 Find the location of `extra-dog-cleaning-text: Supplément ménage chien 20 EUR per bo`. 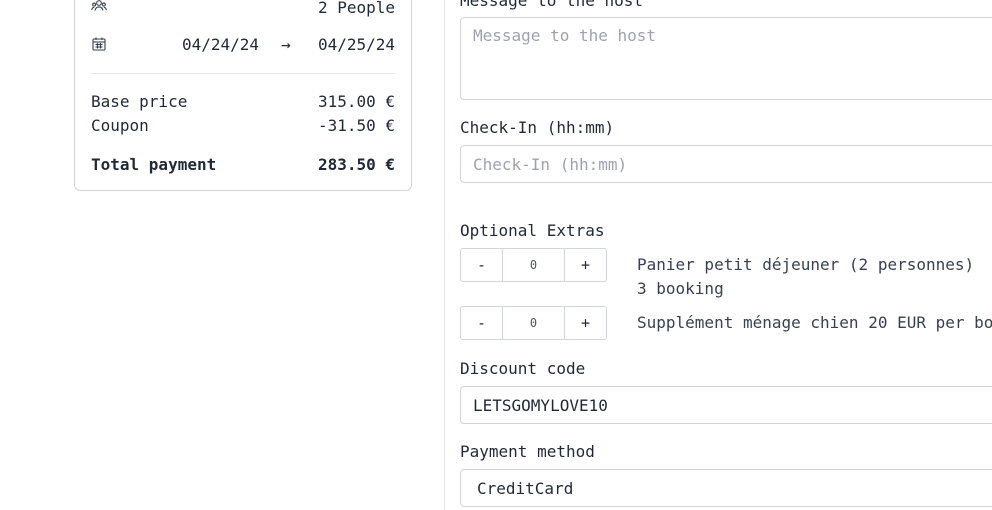

extra-dog-cleaning-text: Supplément ménage chien 20 EUR per bo is located at coordinates (814, 322).